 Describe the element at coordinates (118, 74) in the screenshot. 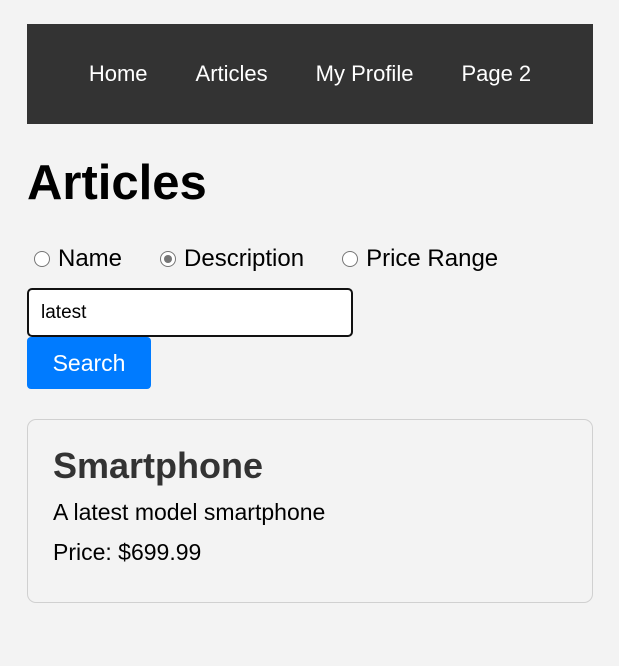

I see `nav-link-home: Home` at that location.